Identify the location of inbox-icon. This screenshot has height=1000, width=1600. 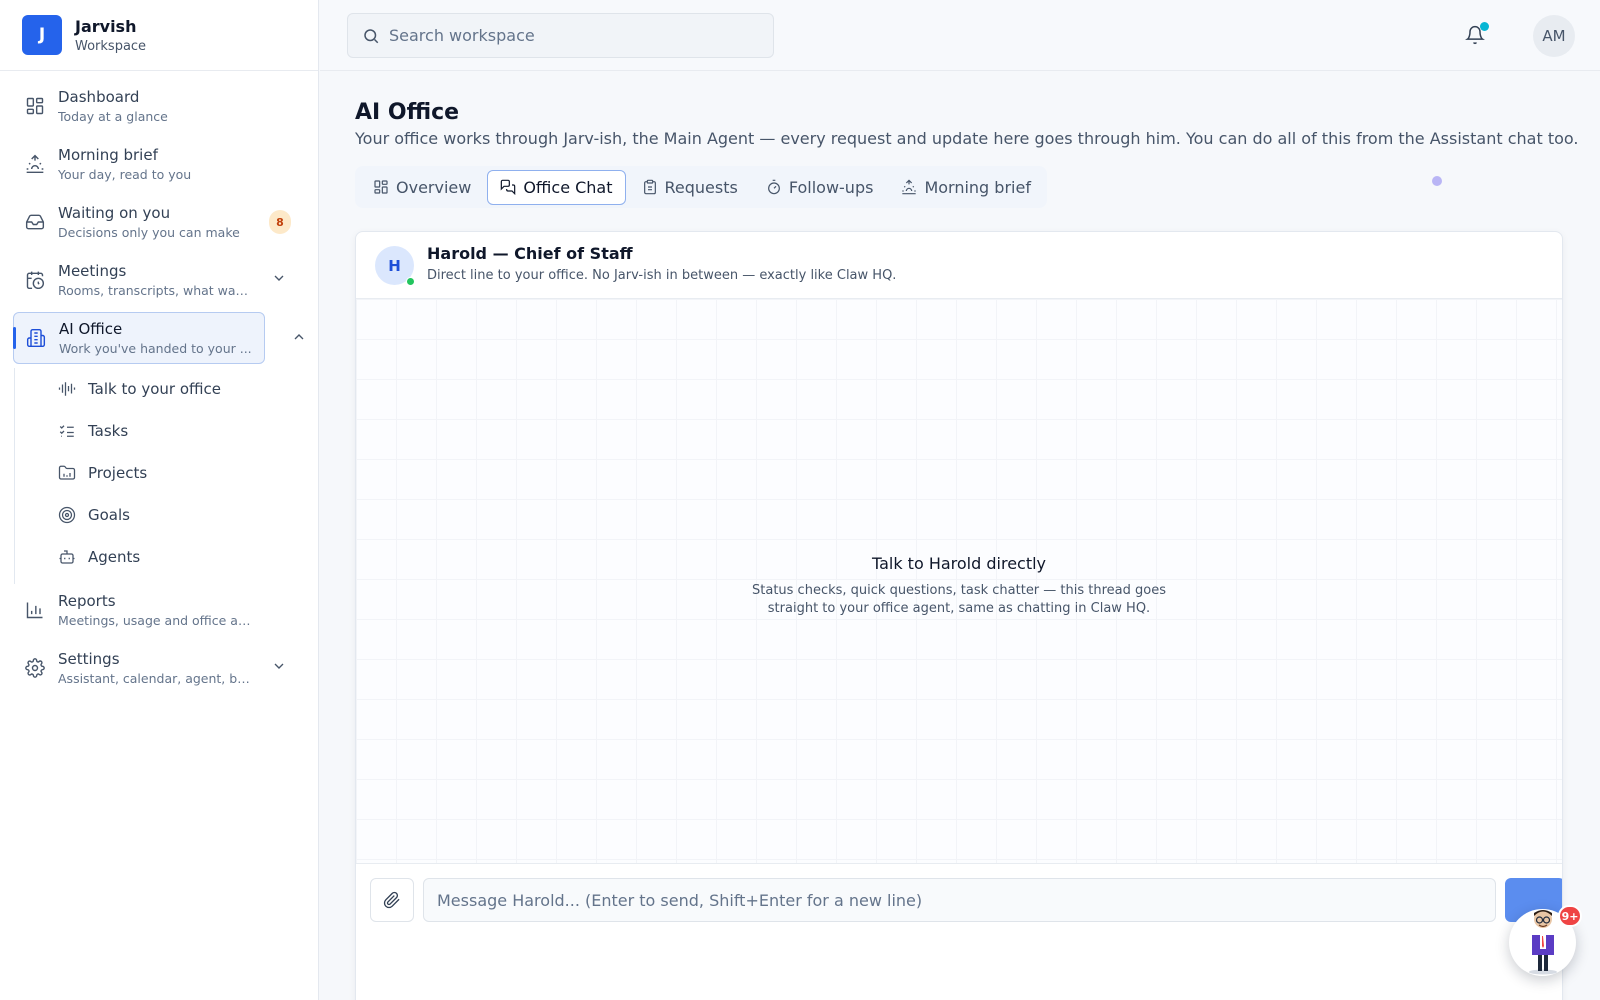
(35, 222).